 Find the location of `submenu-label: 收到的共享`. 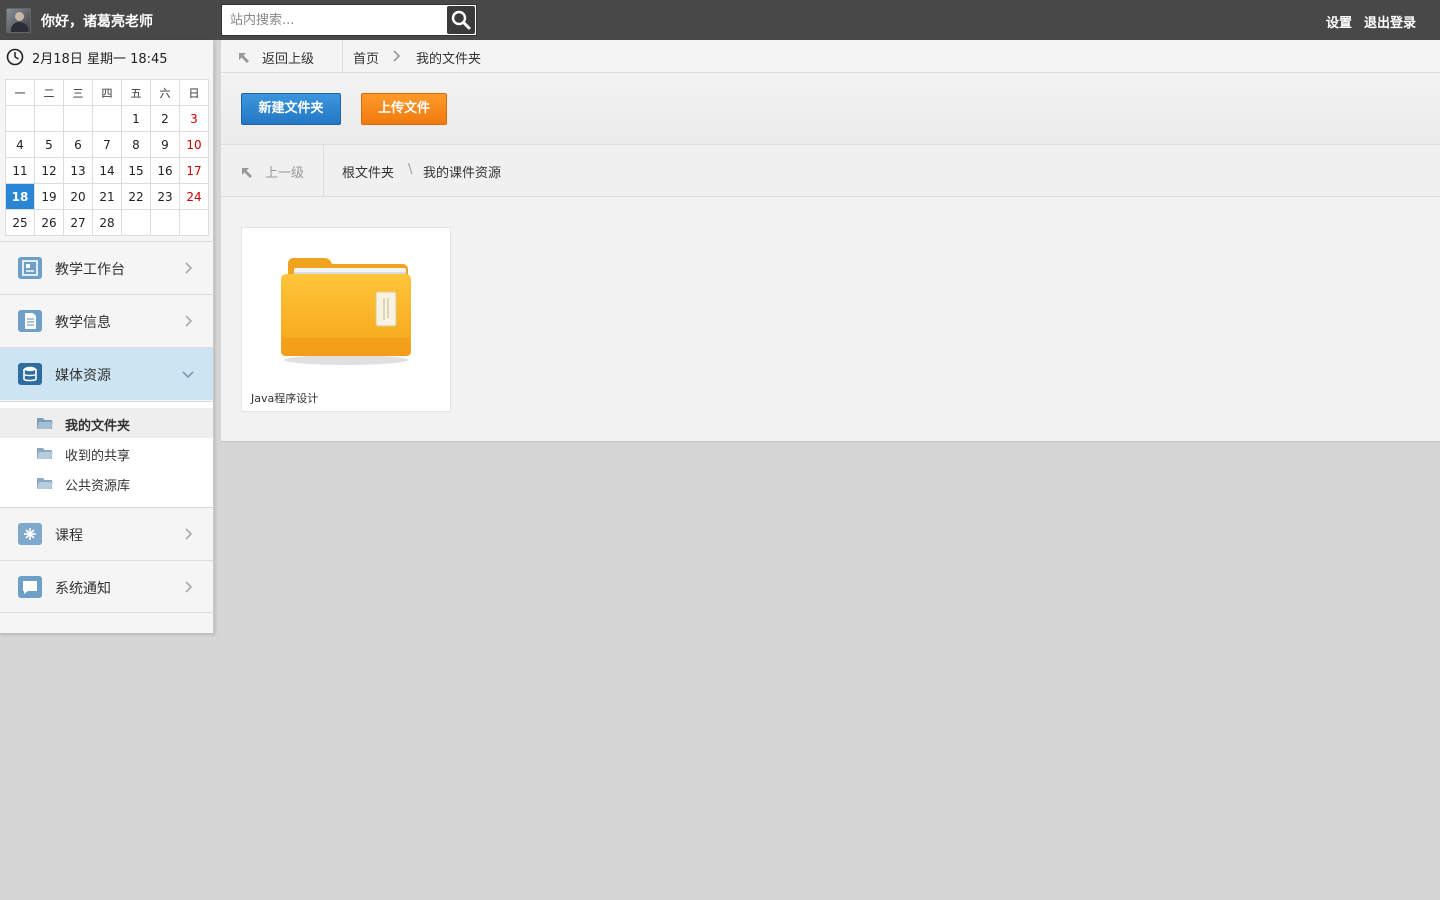

submenu-label: 收到的共享 is located at coordinates (98, 456).